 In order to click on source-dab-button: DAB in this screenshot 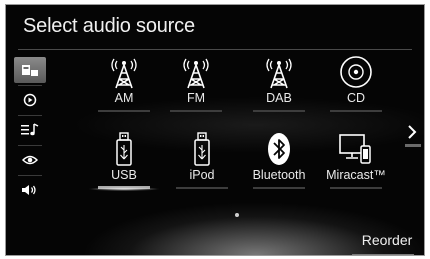, I will do `click(279, 86)`.